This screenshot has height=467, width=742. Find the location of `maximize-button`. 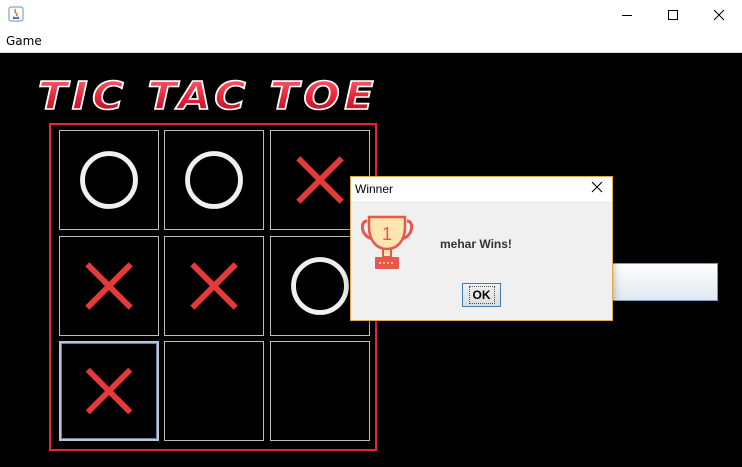

maximize-button is located at coordinates (673, 15).